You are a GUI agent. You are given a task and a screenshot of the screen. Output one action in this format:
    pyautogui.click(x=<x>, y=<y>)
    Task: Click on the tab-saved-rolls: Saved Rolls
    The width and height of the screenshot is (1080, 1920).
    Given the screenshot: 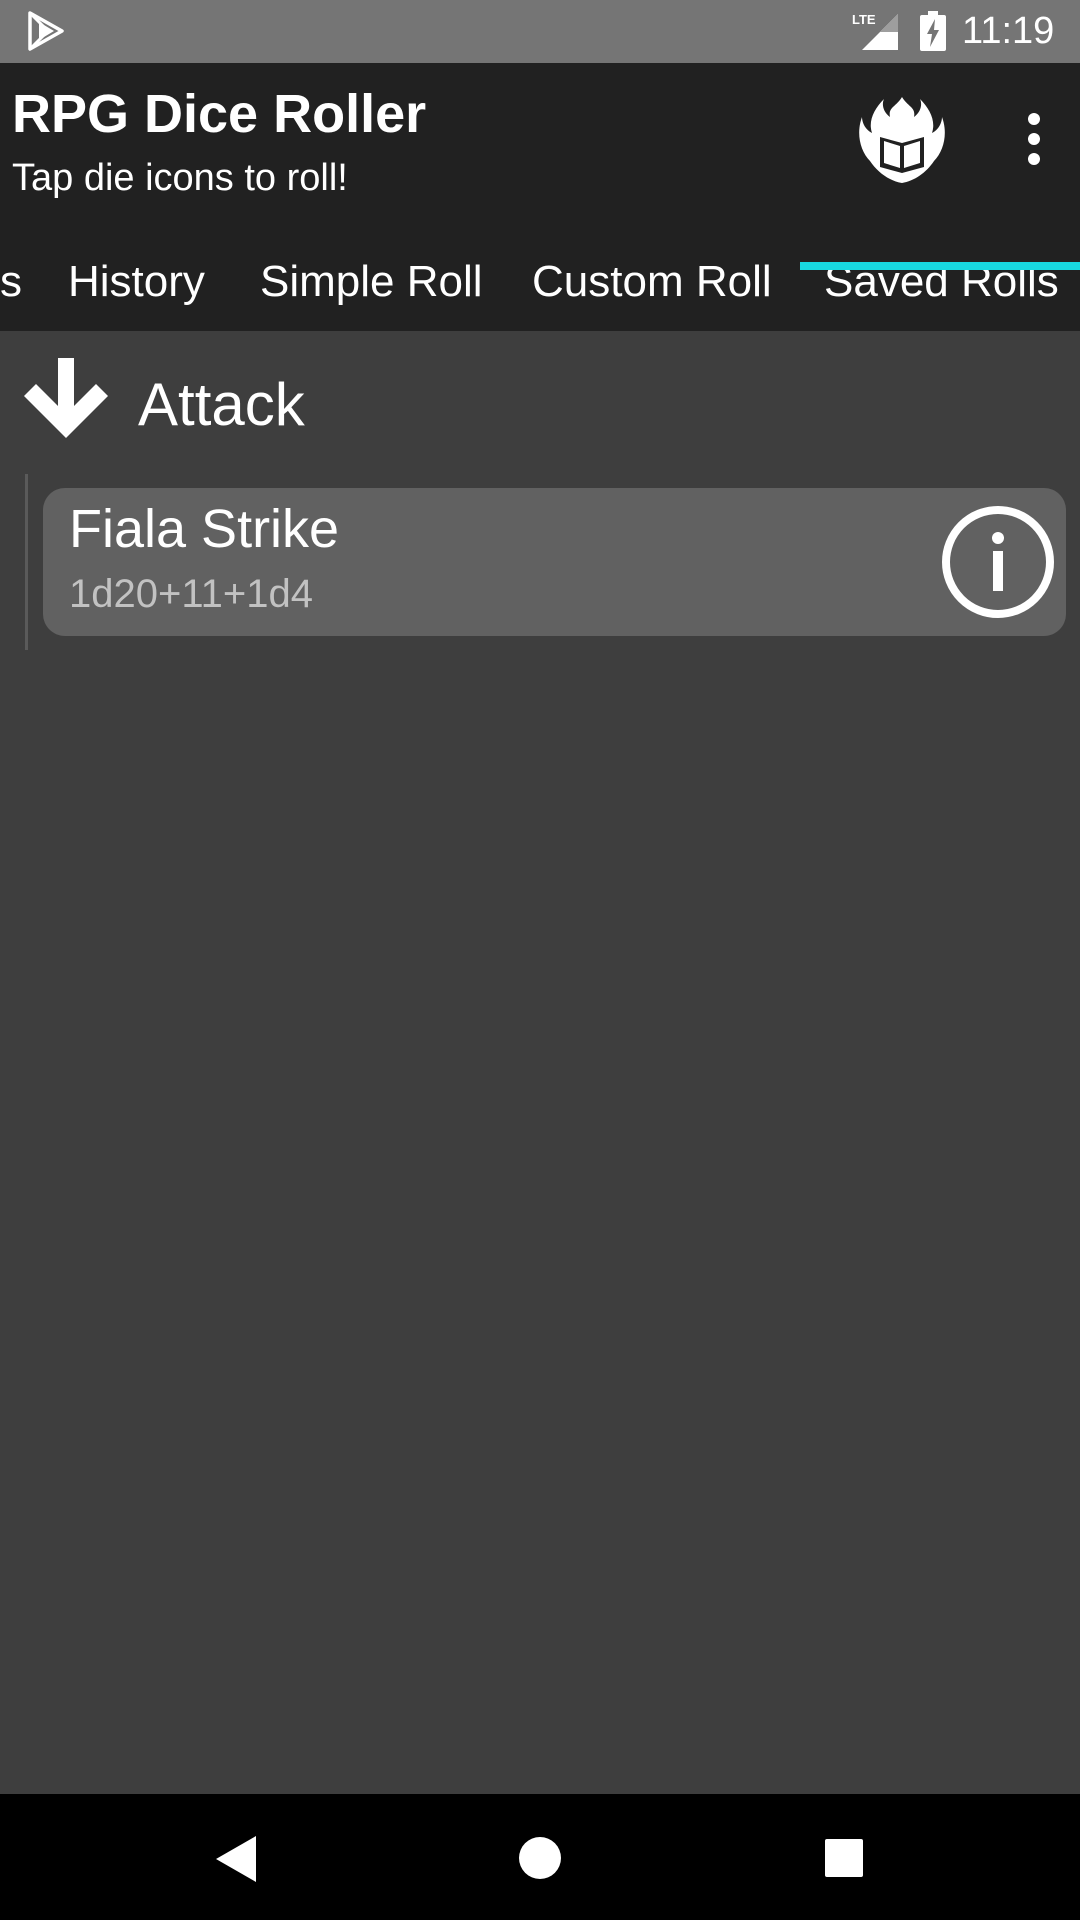 What is the action you would take?
    pyautogui.click(x=941, y=282)
    